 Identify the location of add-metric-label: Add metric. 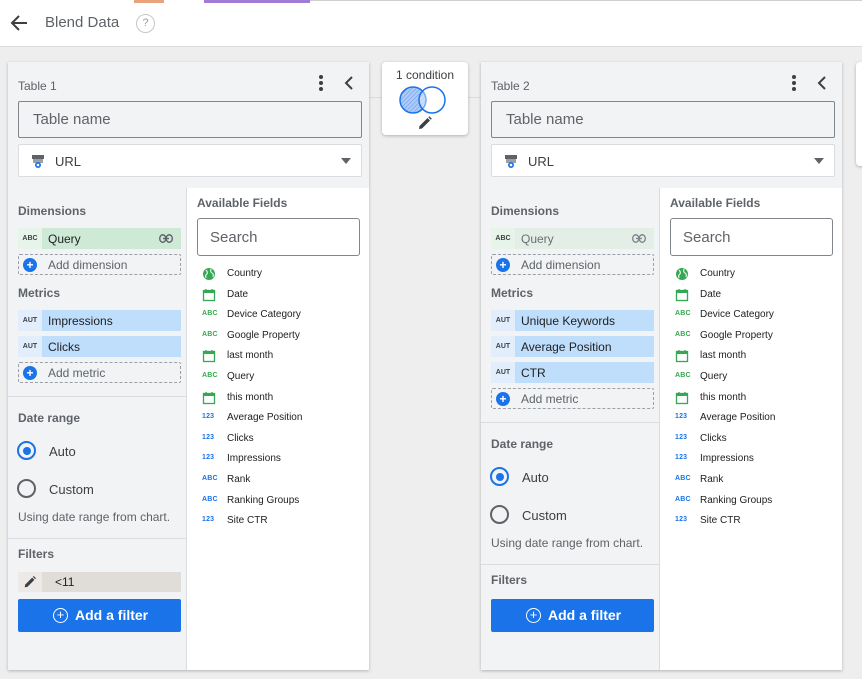
(550, 399).